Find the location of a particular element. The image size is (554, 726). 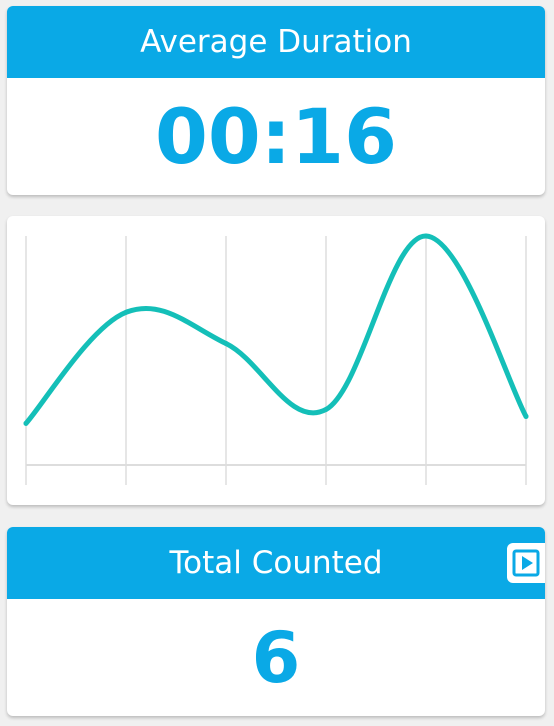

play-icon is located at coordinates (526, 563).